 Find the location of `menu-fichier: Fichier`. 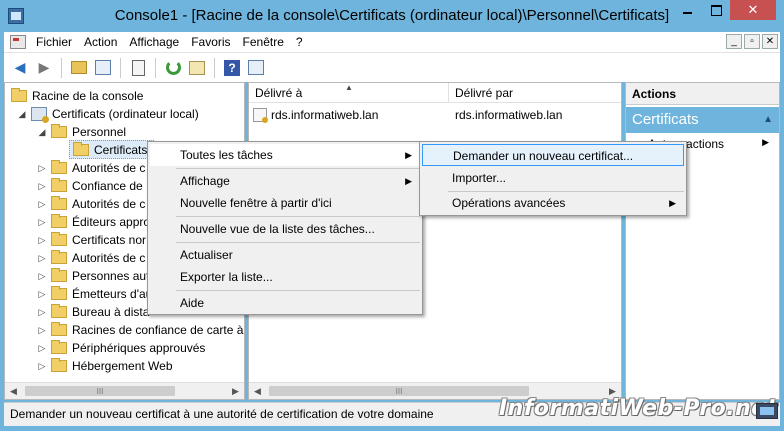

menu-fichier: Fichier is located at coordinates (54, 42).